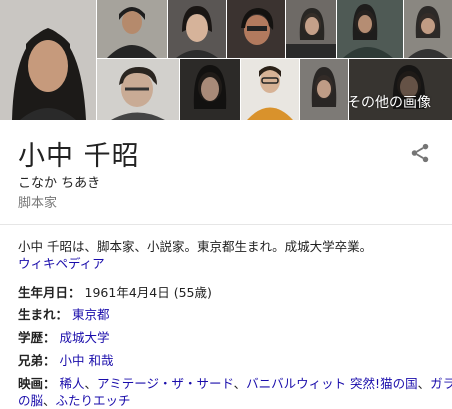 Image resolution: width=452 pixels, height=409 pixels. I want to click on wikipedia-link: ウィキペディア, so click(61, 262).